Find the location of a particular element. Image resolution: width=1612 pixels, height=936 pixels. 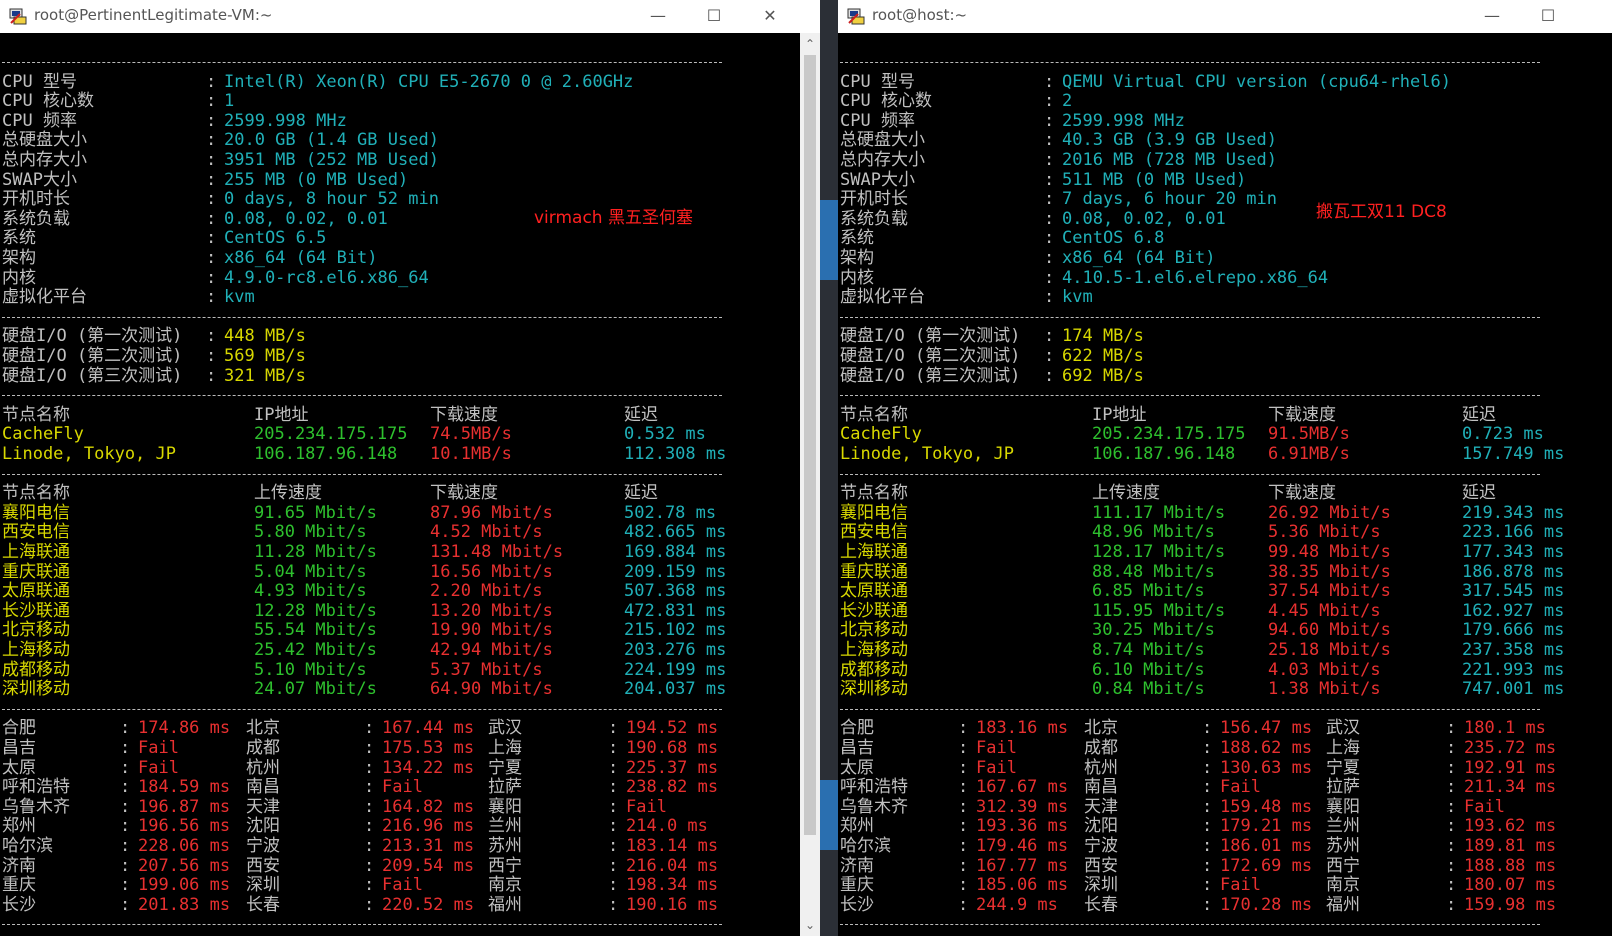

download-speed: 131.48 Mbit/s is located at coordinates (497, 552).